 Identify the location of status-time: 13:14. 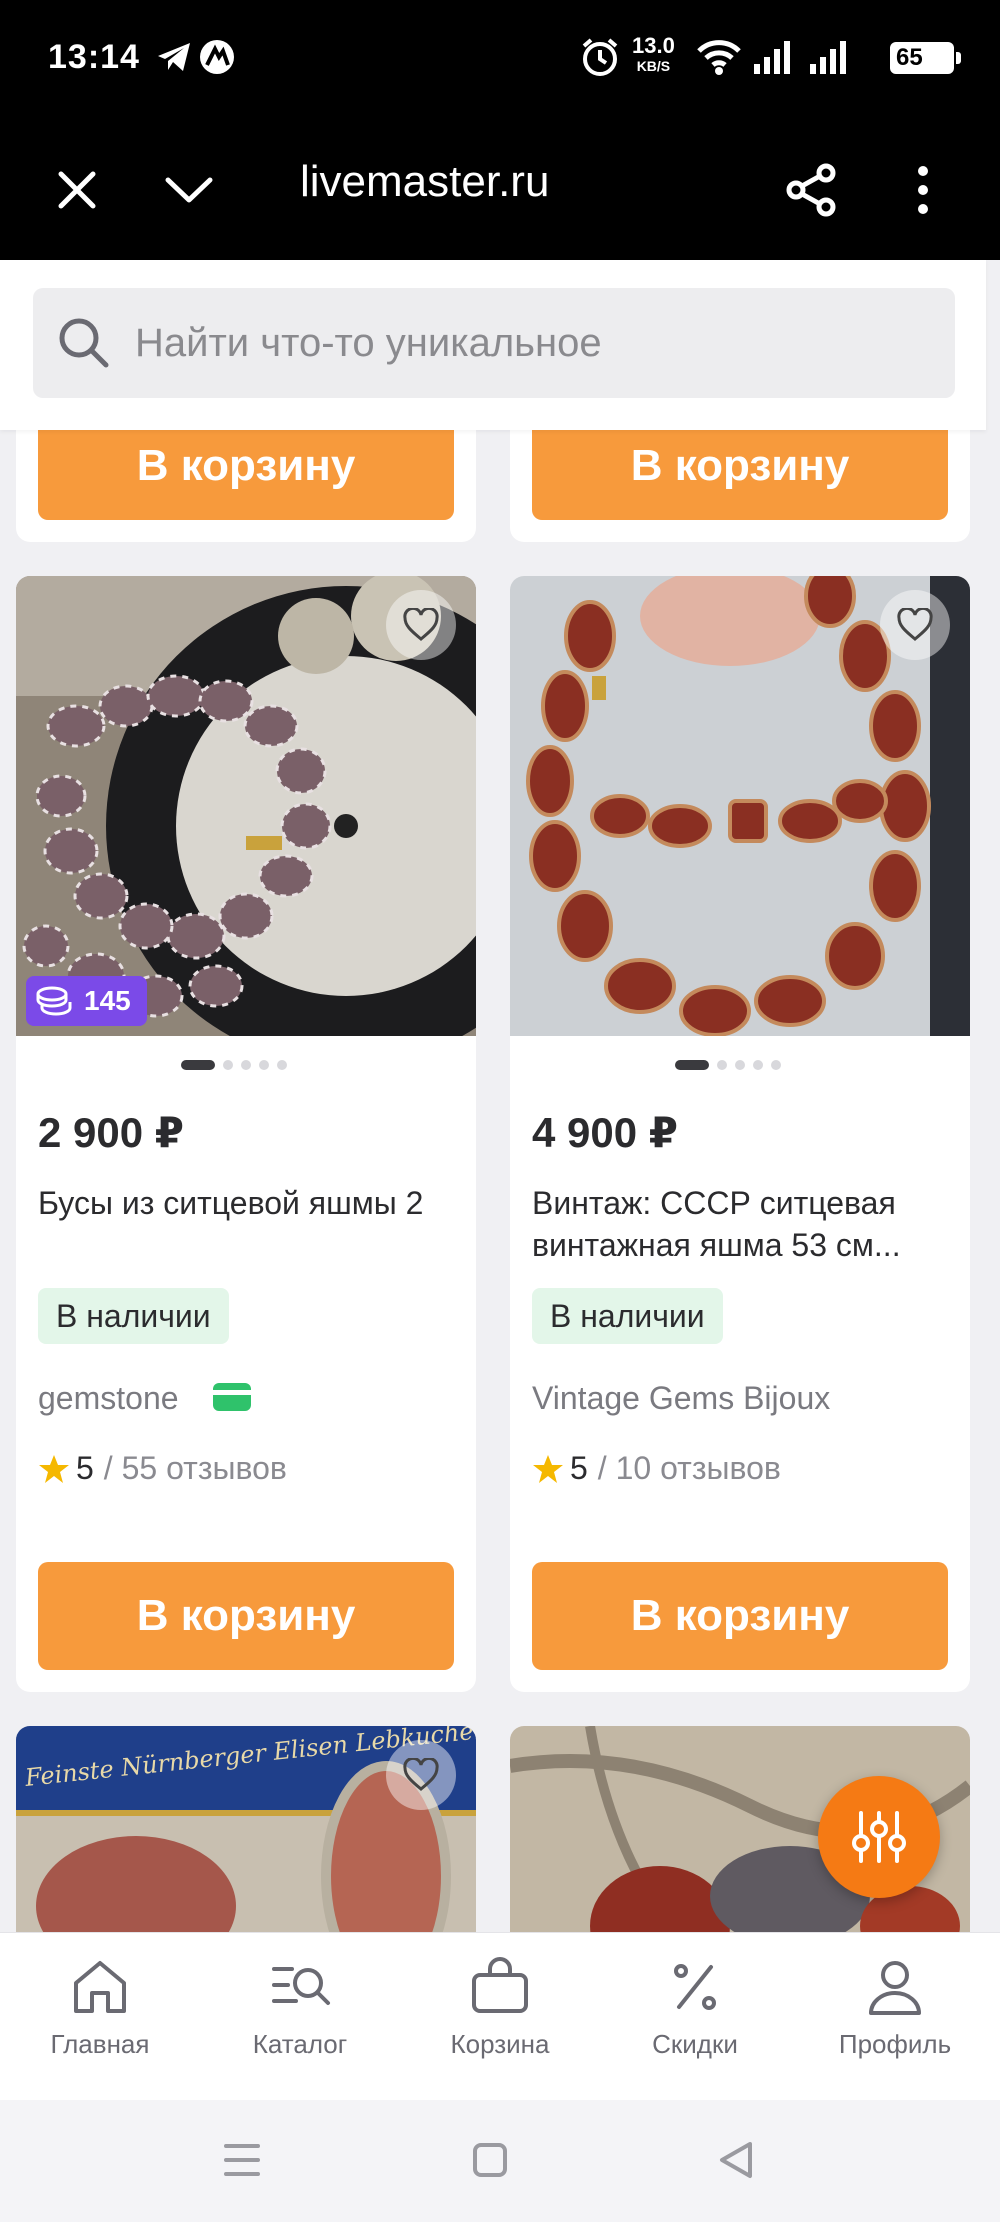
(94, 57).